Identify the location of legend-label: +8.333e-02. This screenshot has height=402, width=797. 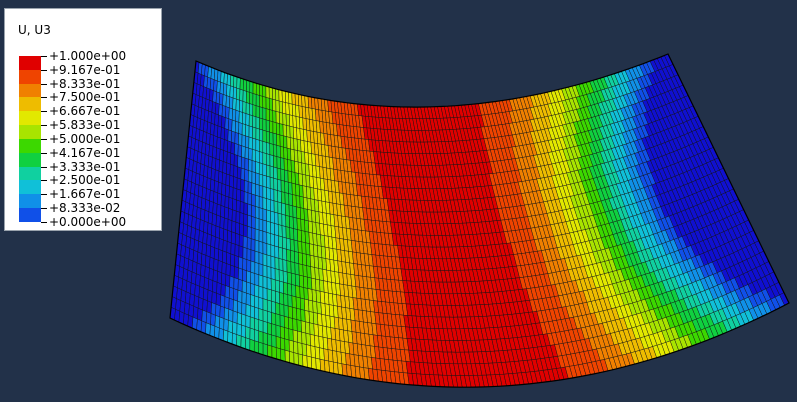
(85, 208).